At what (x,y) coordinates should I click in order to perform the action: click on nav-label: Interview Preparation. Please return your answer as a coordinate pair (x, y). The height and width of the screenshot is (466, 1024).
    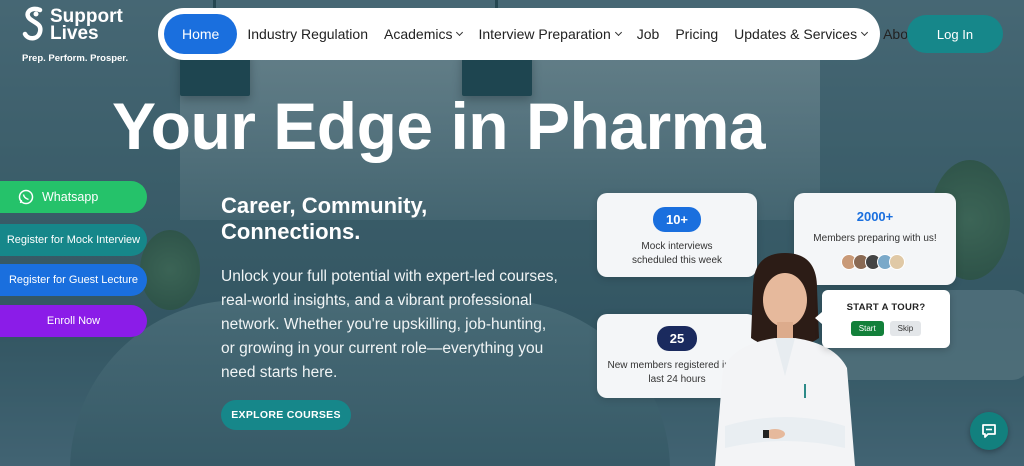
    Looking at the image, I should click on (544, 34).